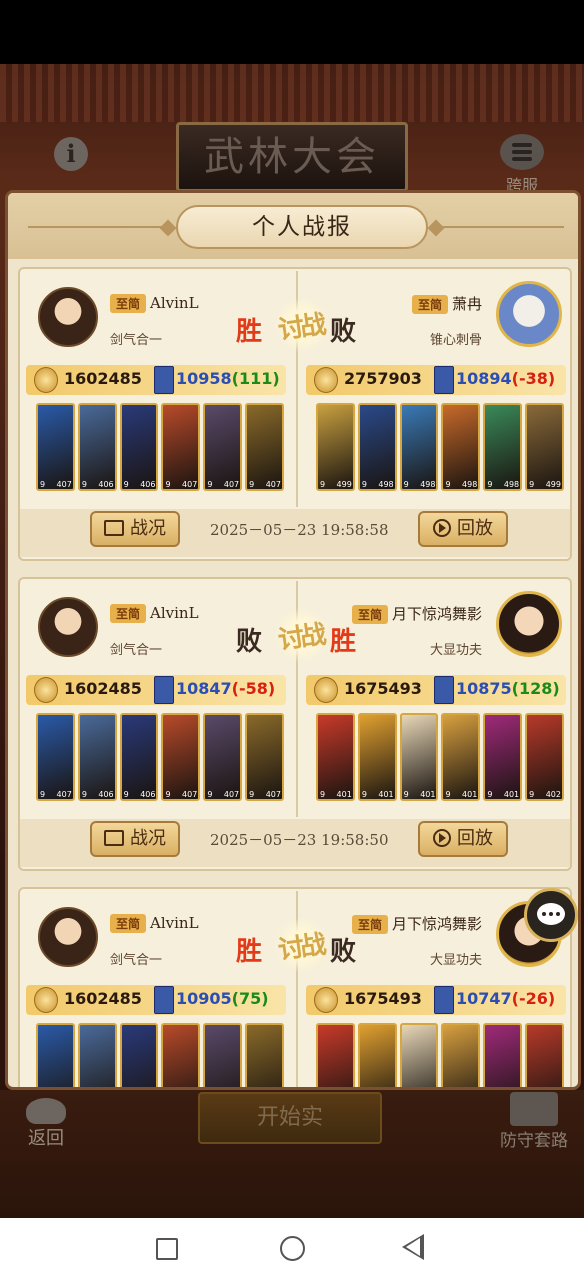  What do you see at coordinates (64, 794) in the screenshot?
I see `hero-card-level: 407` at bounding box center [64, 794].